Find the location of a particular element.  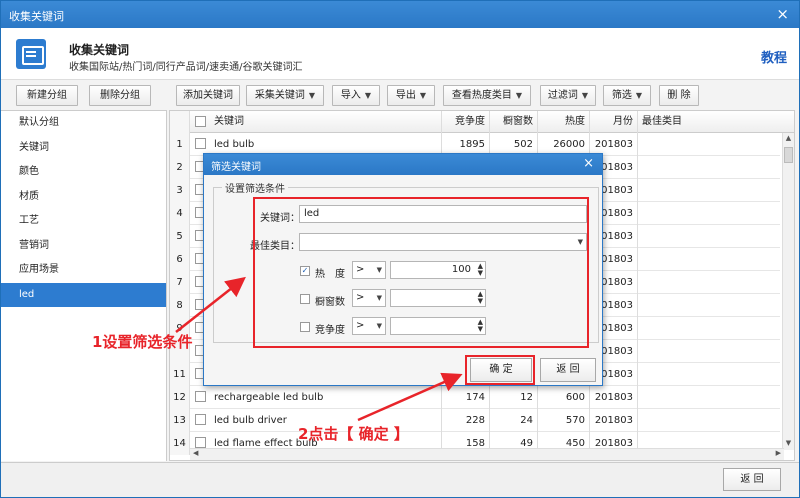

row-keyword: rechargeable led bulb is located at coordinates (328, 397).